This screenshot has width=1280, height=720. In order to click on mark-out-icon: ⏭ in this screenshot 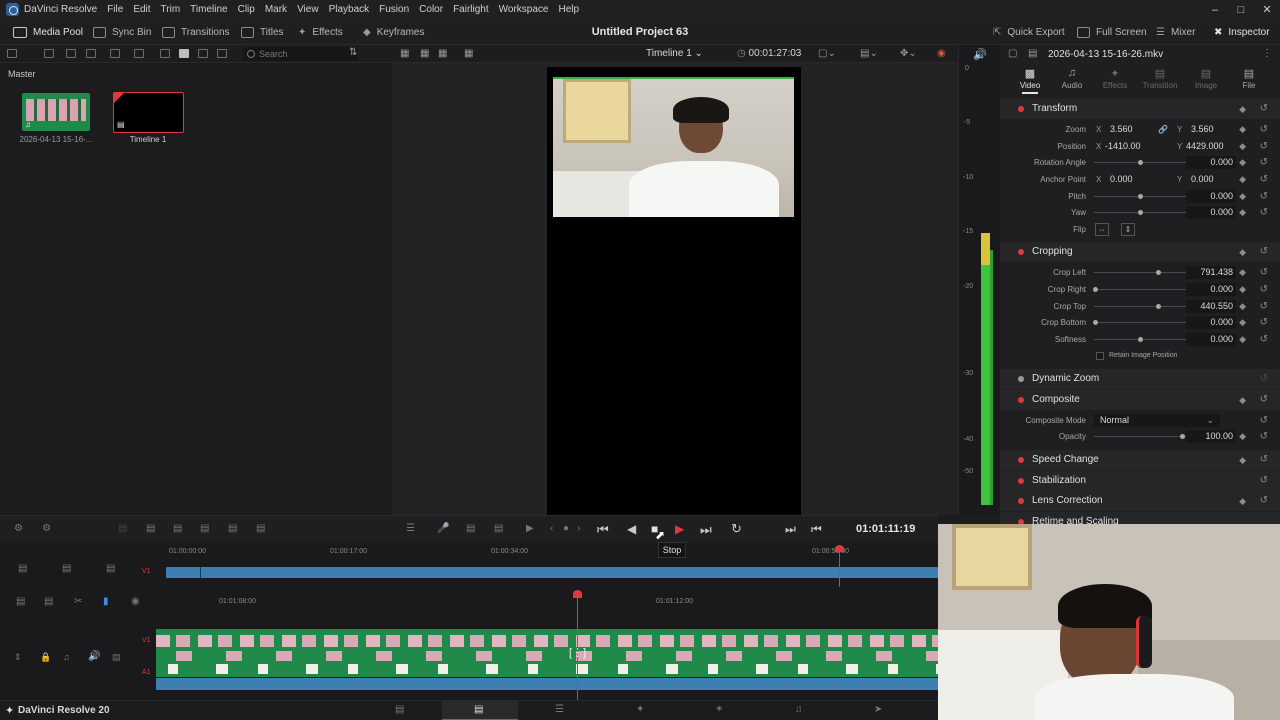, I will do `click(790, 529)`.